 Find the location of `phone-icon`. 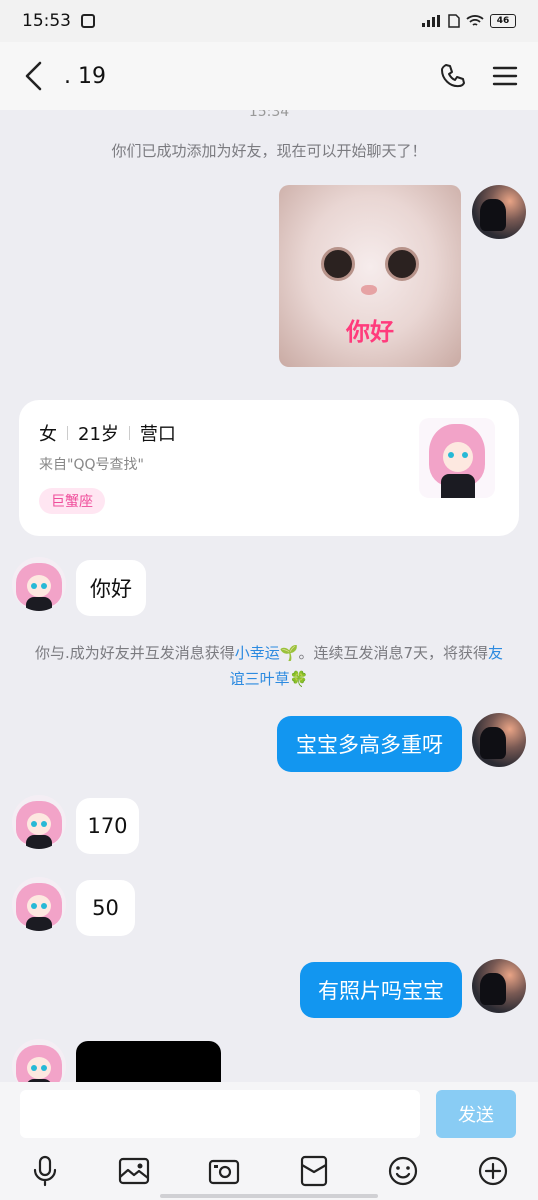

phone-icon is located at coordinates (453, 76).